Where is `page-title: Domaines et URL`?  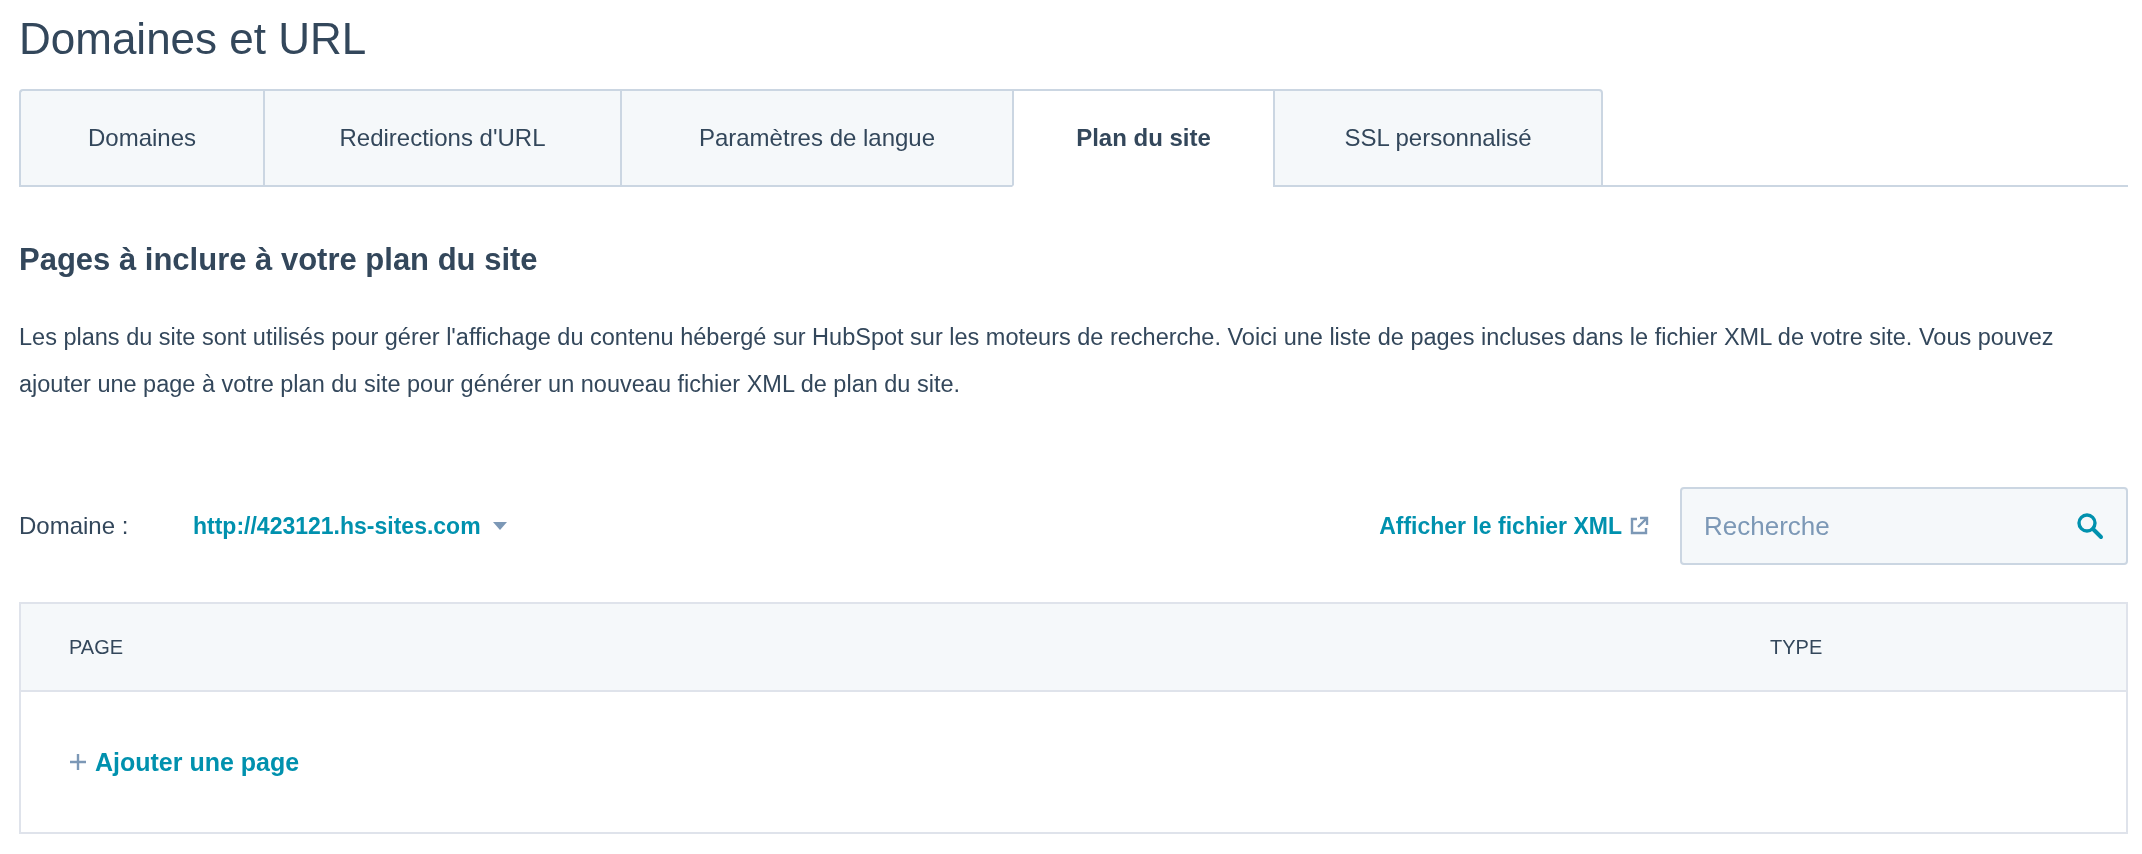
page-title: Domaines et URL is located at coordinates (193, 39).